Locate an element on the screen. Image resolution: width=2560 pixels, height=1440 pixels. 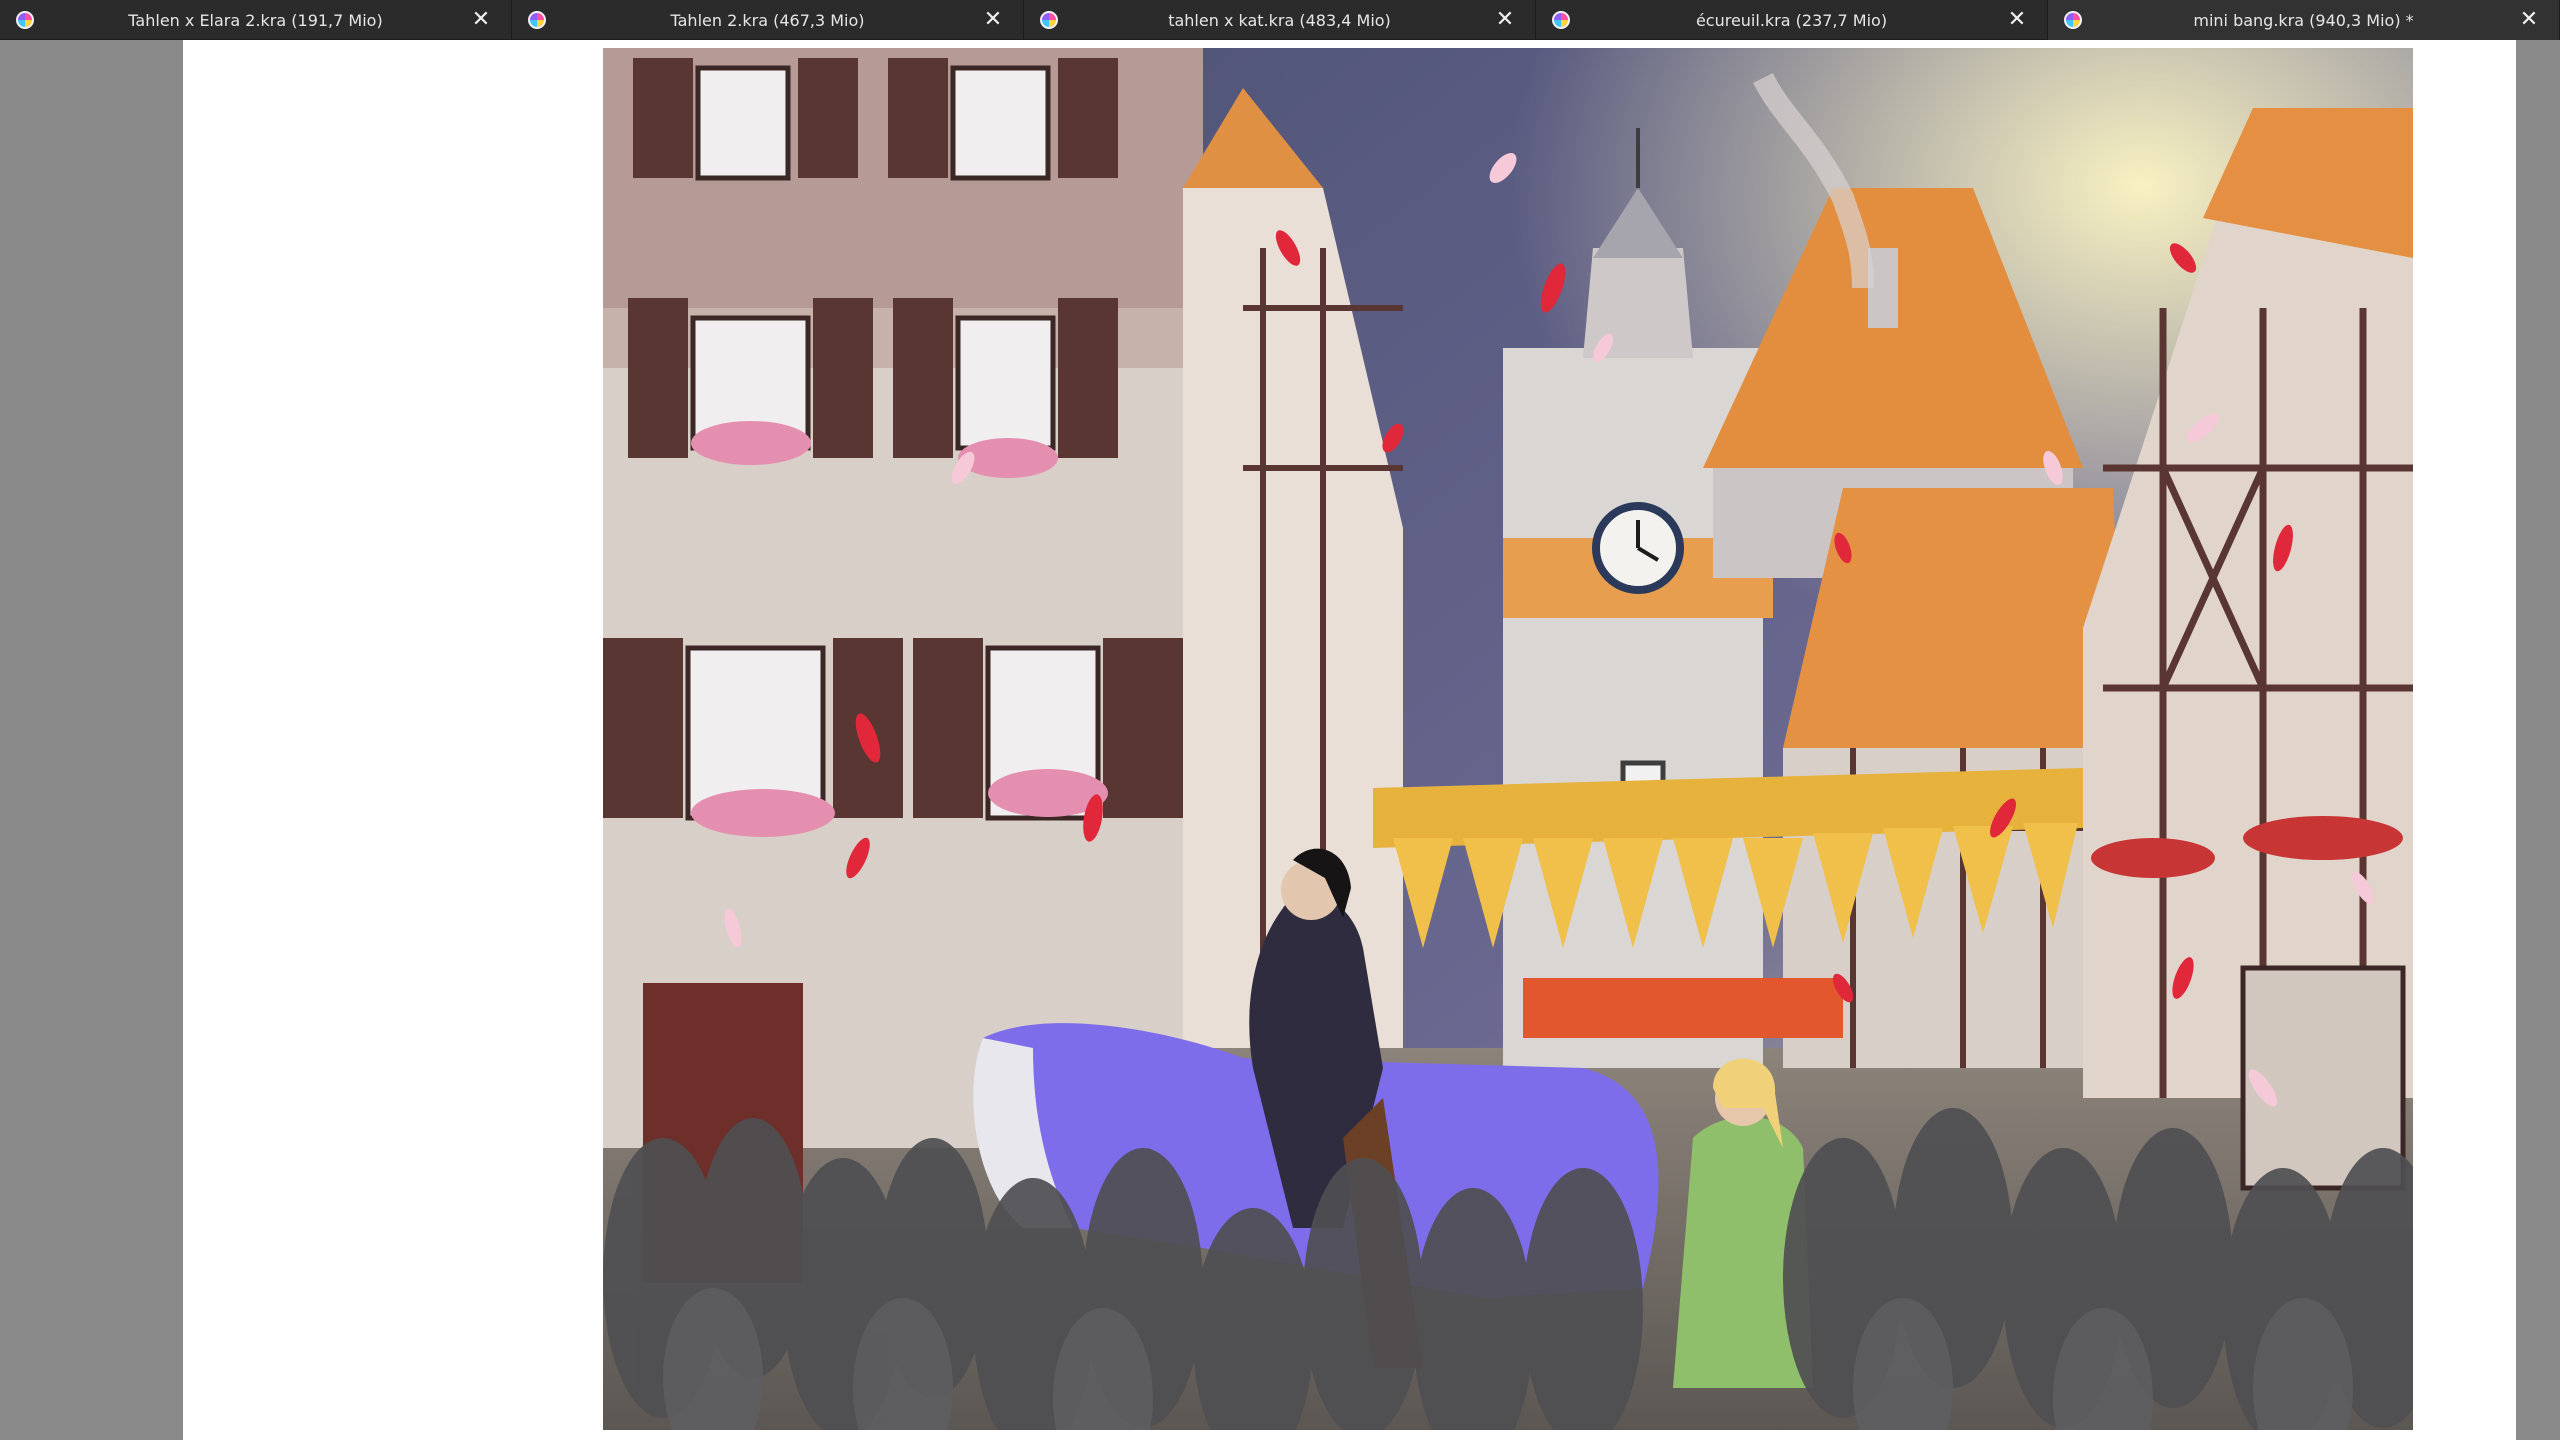
tab-title: tahlen x kat.kra (483,4 Mio) is located at coordinates (1279, 20).